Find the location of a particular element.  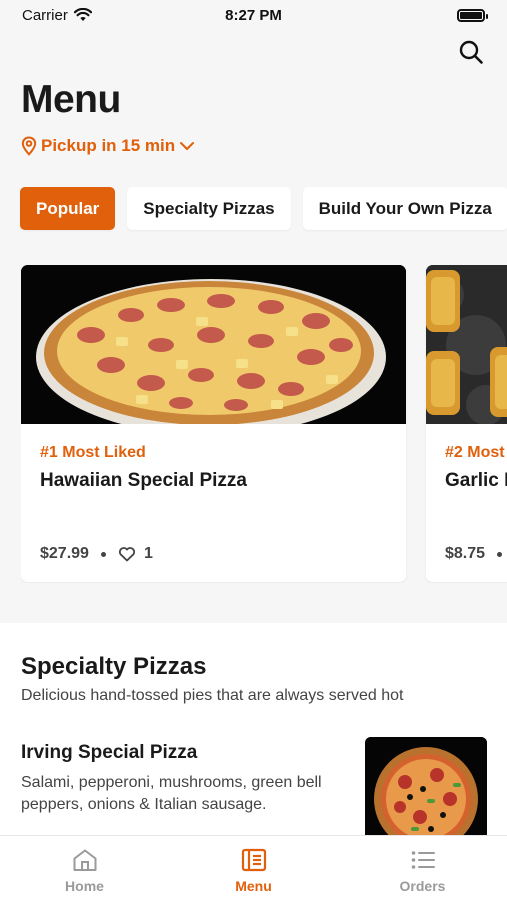

list-icon is located at coordinates (423, 860).